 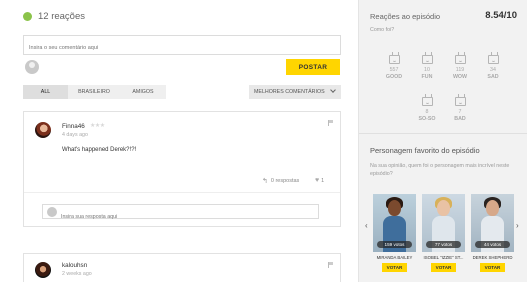 I want to click on vote-count: 44 votos, so click(x=492, y=244).